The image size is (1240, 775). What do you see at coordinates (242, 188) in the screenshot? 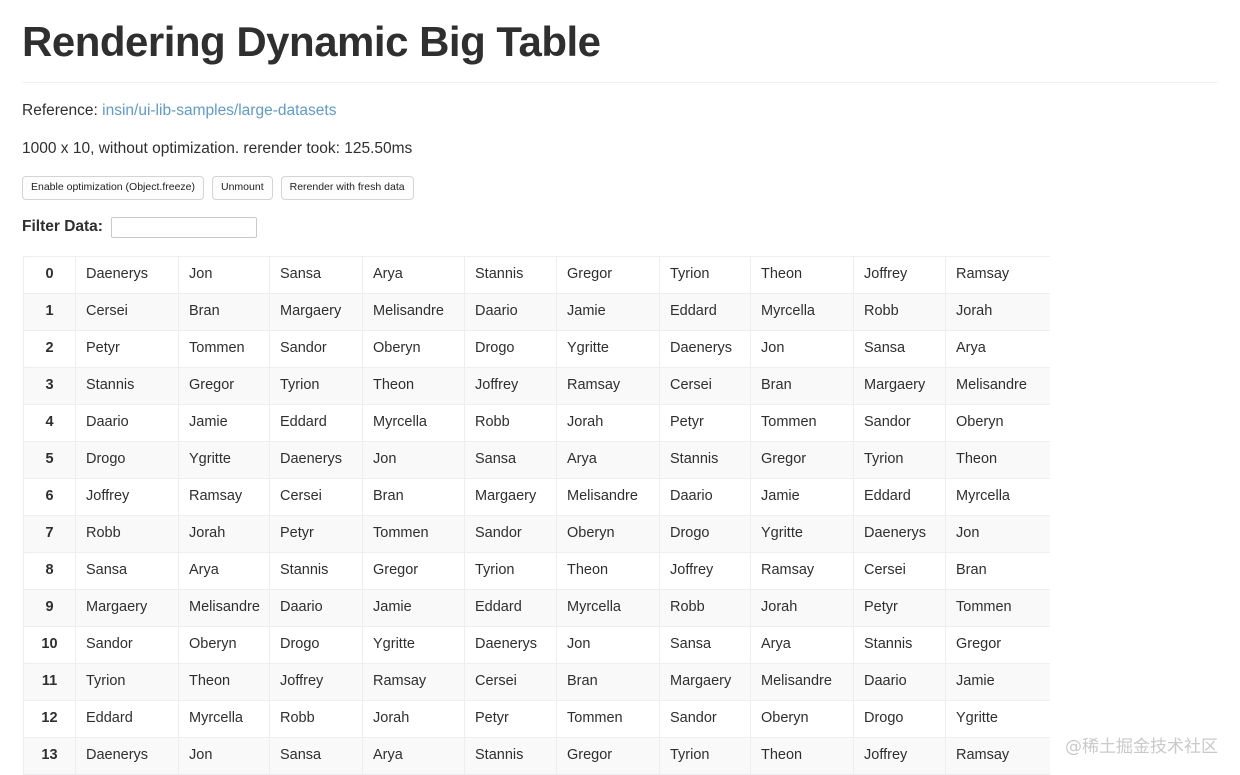
I see `unmount-button: Unmount` at bounding box center [242, 188].